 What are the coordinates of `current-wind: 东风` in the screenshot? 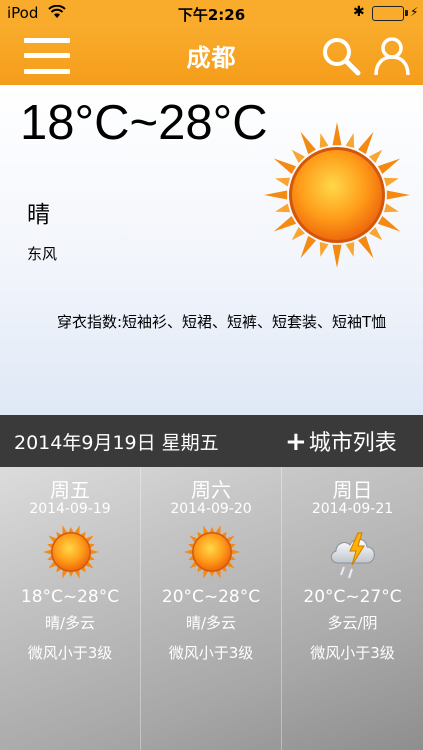 It's located at (42, 254).